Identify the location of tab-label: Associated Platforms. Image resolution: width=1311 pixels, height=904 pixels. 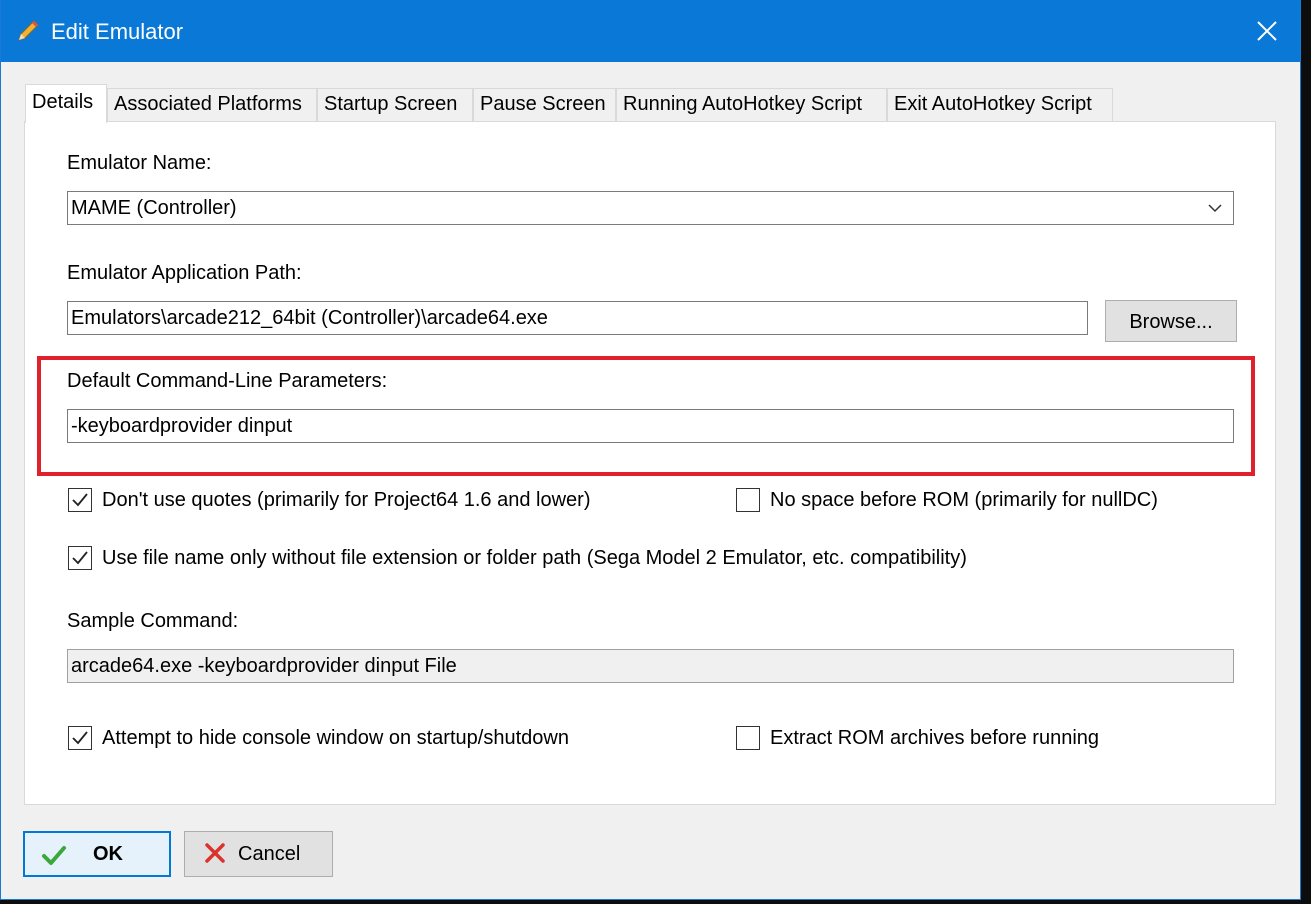
(208, 104).